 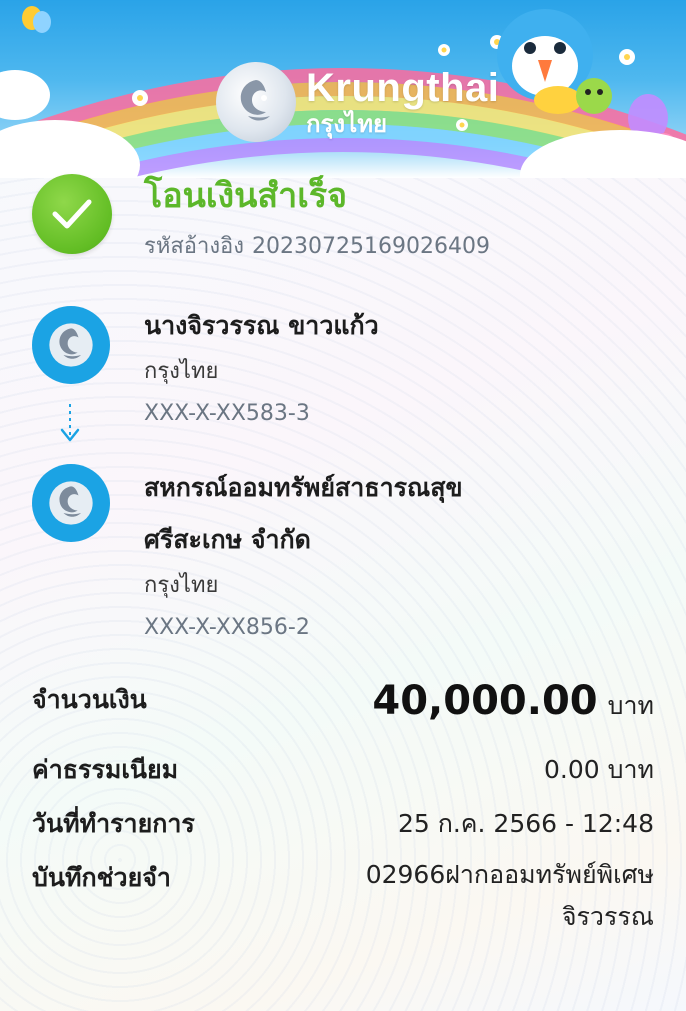 I want to click on sender-account: นางจิรวรรณ ขาวแก้ว กรุงไทย XXX-X-XX583-3, so click(x=205, y=368).